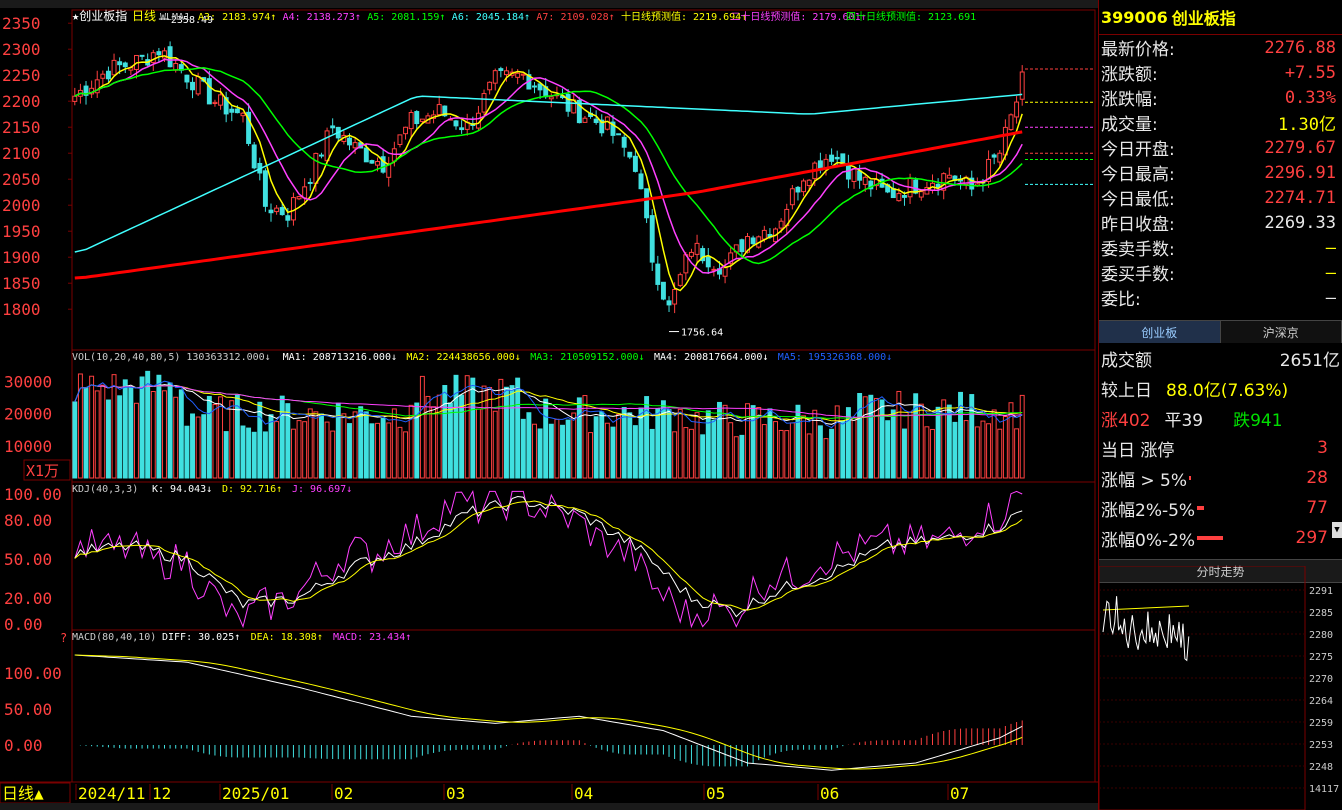 The image size is (1342, 810). What do you see at coordinates (1321, 745) in the screenshot?
I see `intraday-tick-label: 2253` at bounding box center [1321, 745].